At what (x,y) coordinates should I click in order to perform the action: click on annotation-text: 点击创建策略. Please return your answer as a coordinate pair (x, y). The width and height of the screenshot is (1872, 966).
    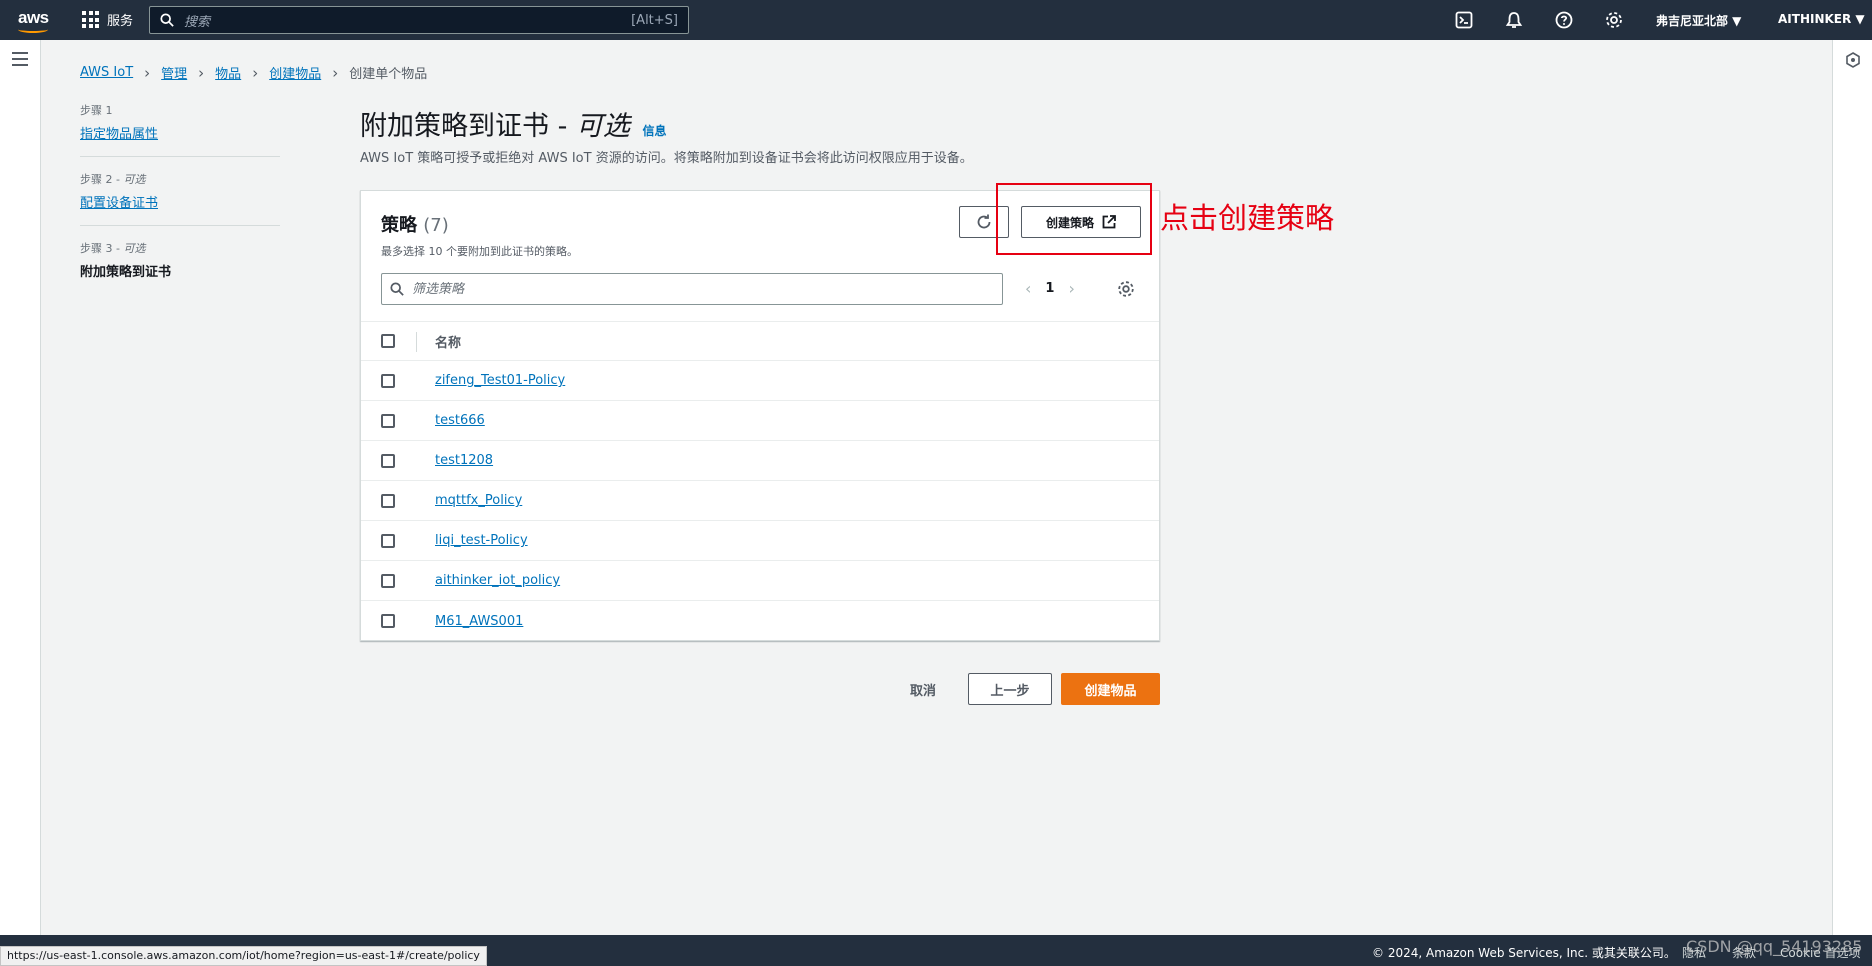
    Looking at the image, I should click on (1247, 218).